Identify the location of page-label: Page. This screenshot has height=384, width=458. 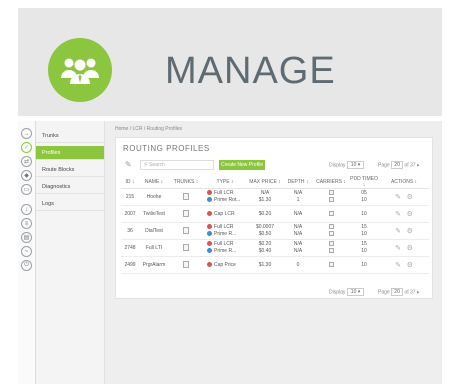
(384, 165).